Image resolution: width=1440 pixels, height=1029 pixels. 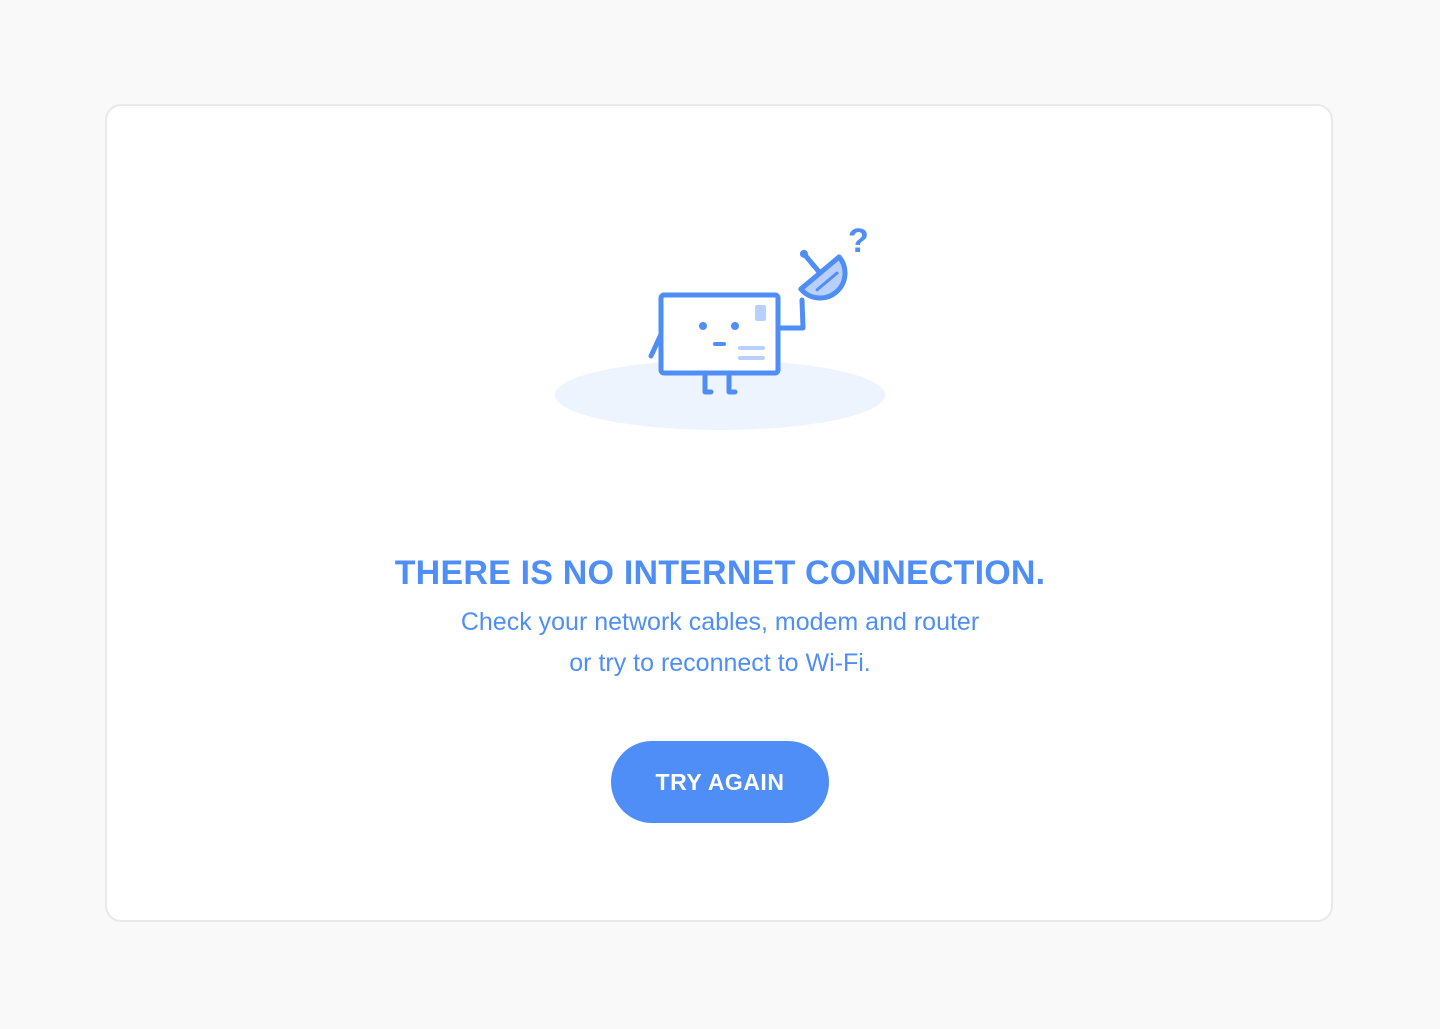 I want to click on no-connection-illustration: ?, so click(x=720, y=328).